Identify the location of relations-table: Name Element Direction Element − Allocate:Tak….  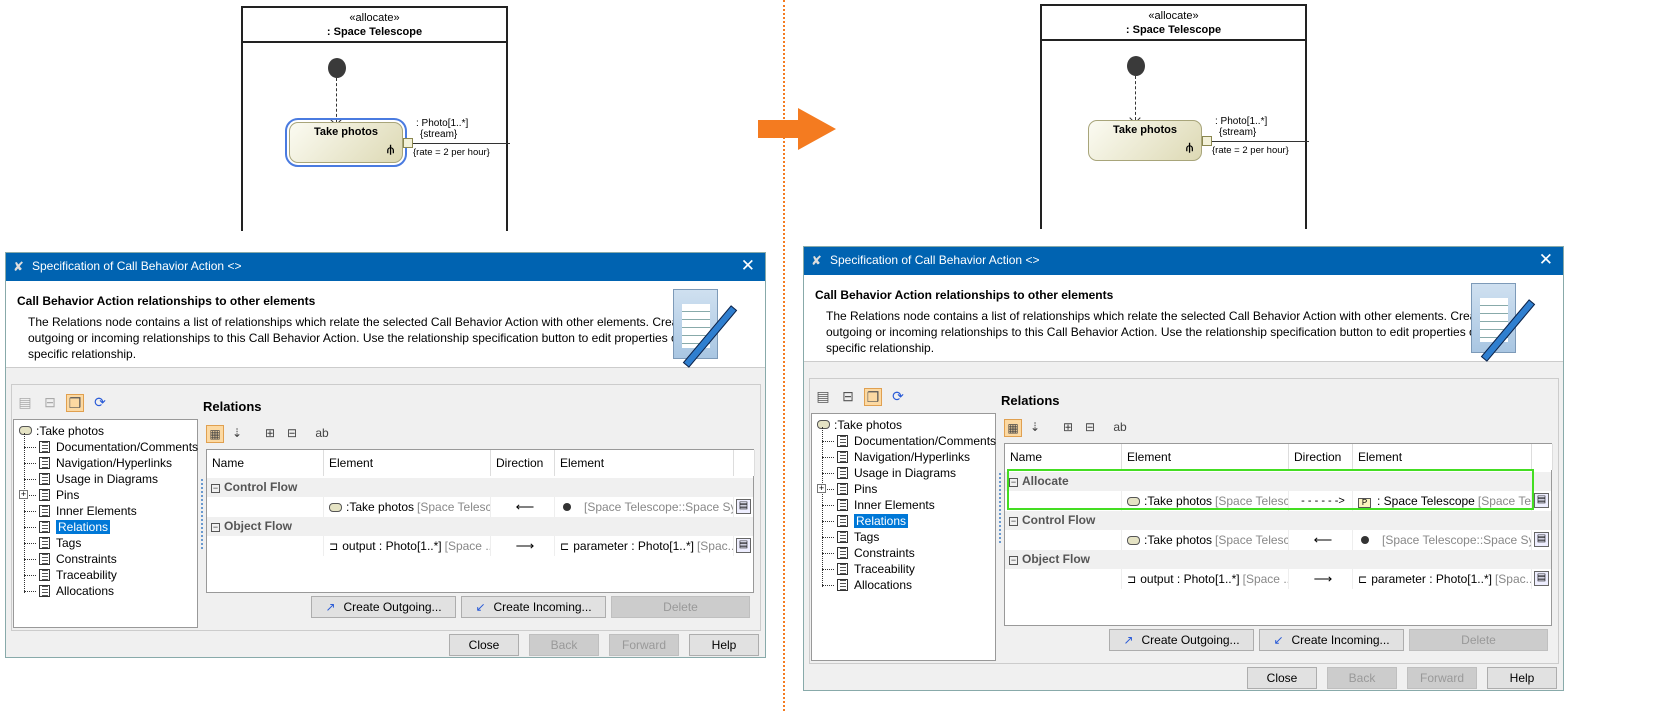
(1278, 534).